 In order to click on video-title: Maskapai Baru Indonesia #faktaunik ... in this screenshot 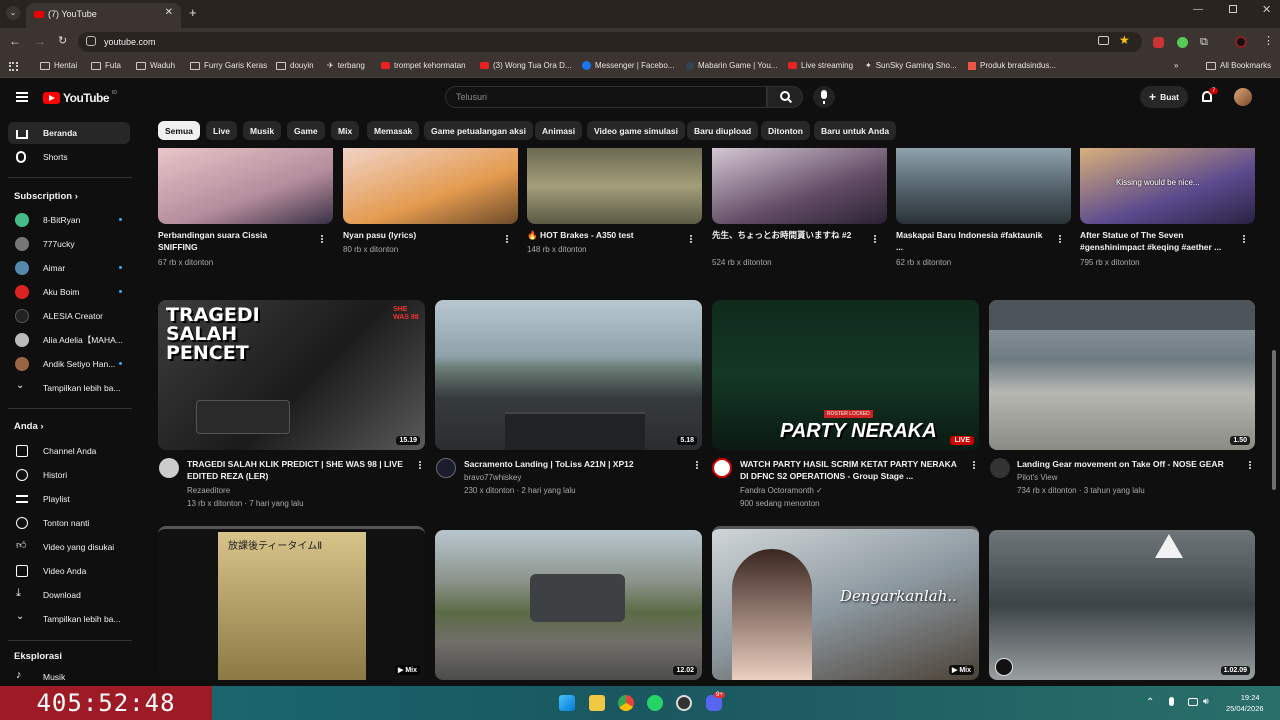, I will do `click(971, 241)`.